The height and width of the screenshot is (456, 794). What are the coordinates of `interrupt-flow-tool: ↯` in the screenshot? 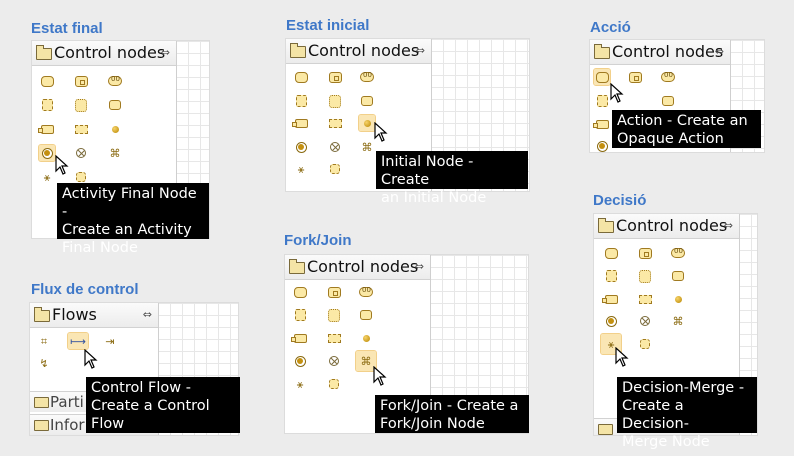 It's located at (44, 363).